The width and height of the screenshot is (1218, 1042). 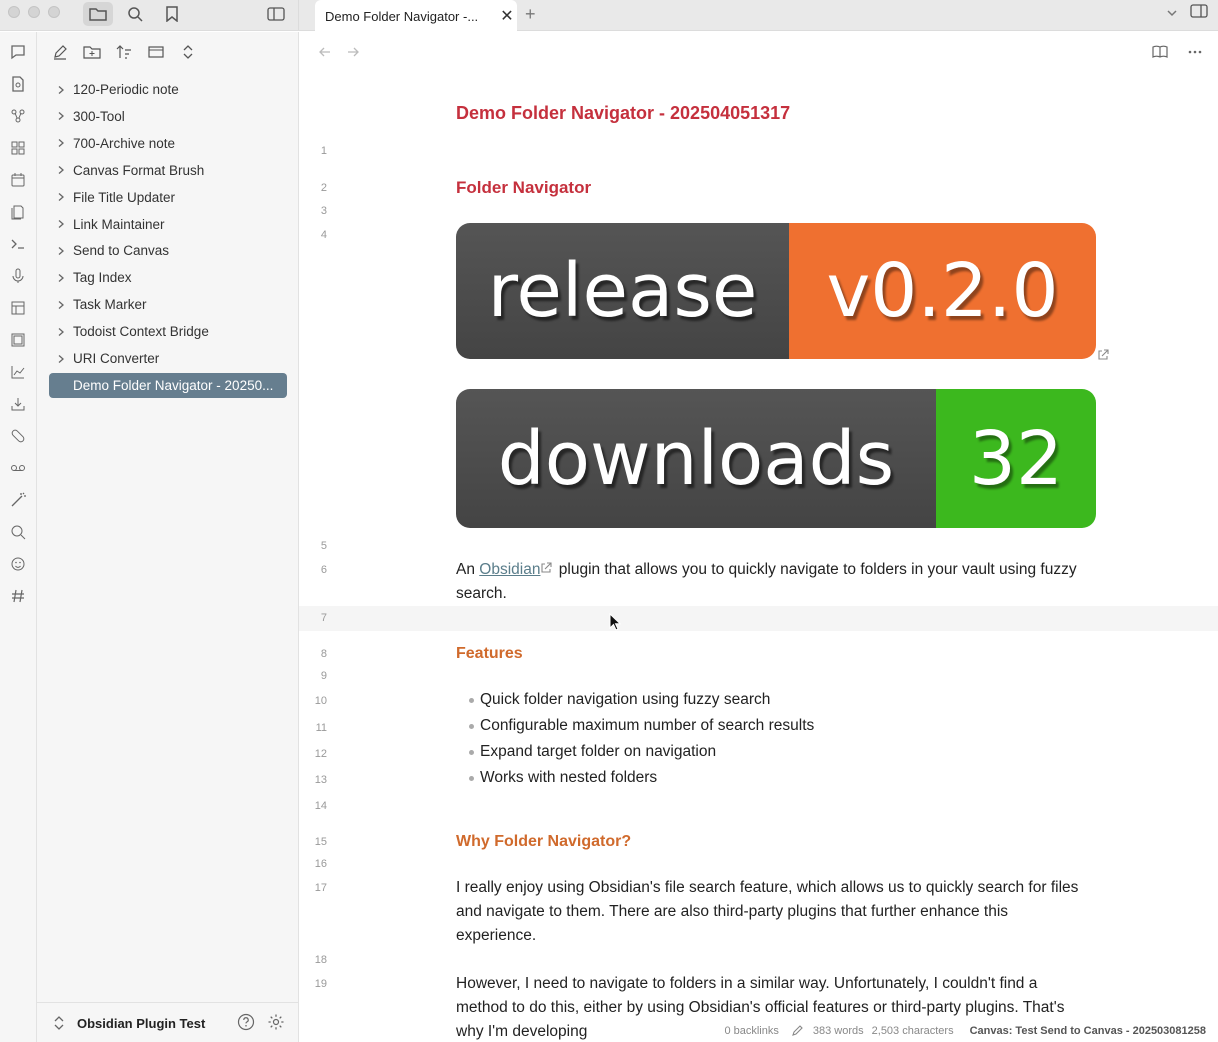 What do you see at coordinates (18, 372) in the screenshot?
I see `chart-icon` at bounding box center [18, 372].